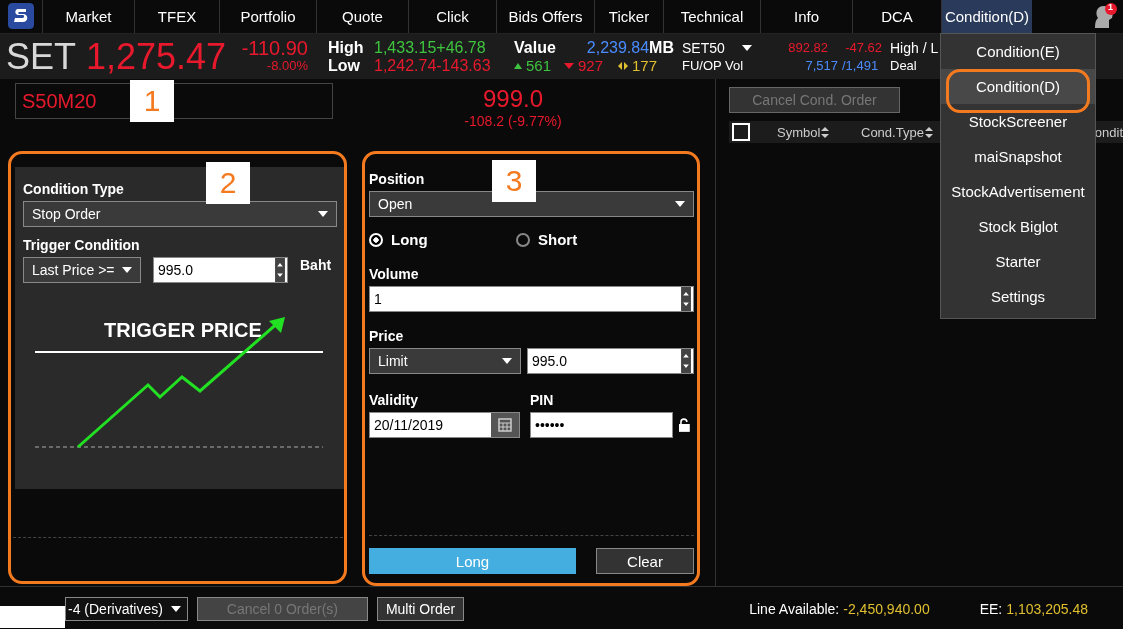 Image resolution: width=1123 pixels, height=629 pixels. What do you see at coordinates (661, 47) in the screenshot?
I see `value-unit: MB` at bounding box center [661, 47].